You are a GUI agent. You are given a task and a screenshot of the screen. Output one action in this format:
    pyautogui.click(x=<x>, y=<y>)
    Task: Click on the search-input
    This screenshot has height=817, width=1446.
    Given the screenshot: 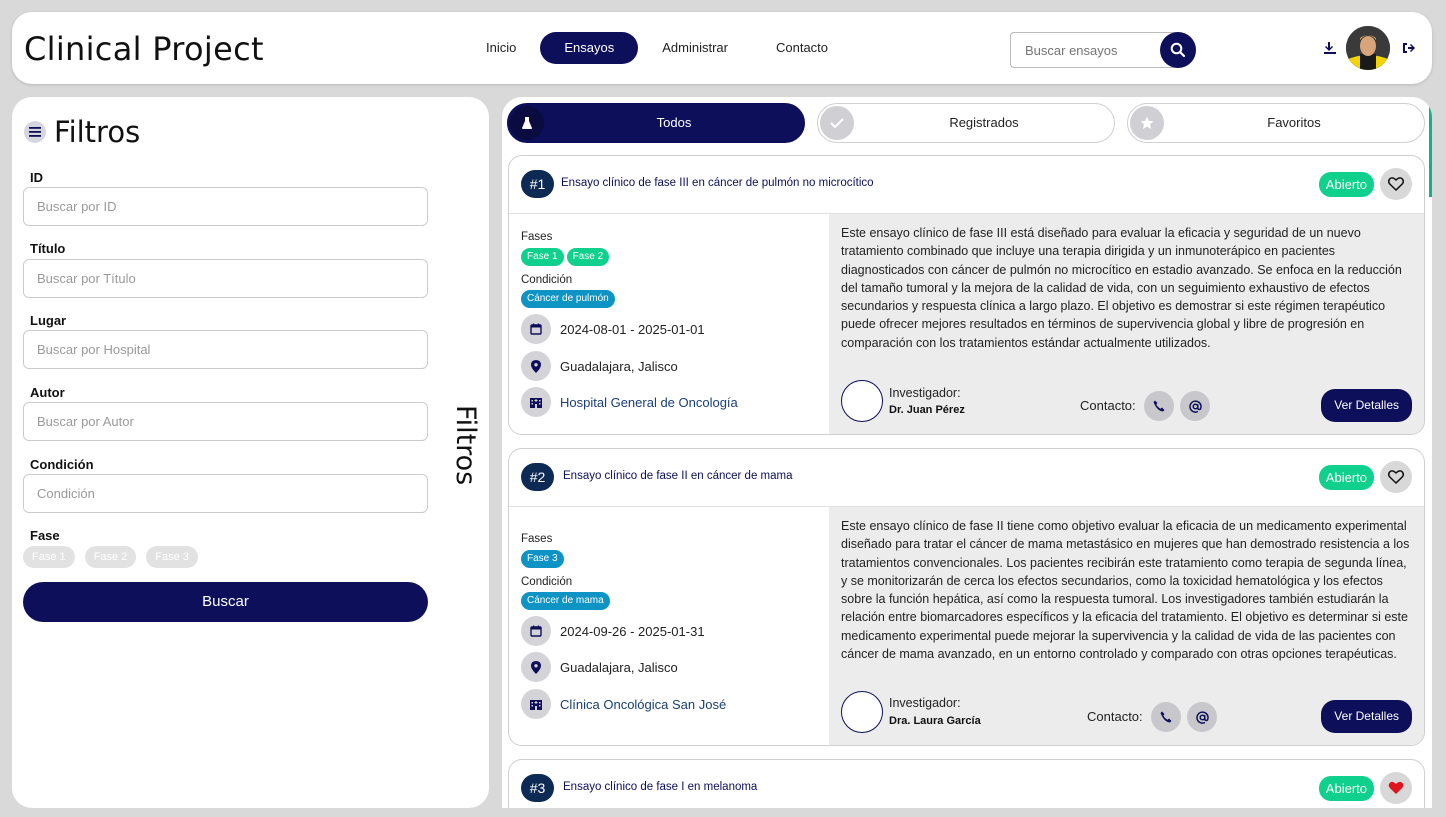 What is the action you would take?
    pyautogui.click(x=1084, y=50)
    